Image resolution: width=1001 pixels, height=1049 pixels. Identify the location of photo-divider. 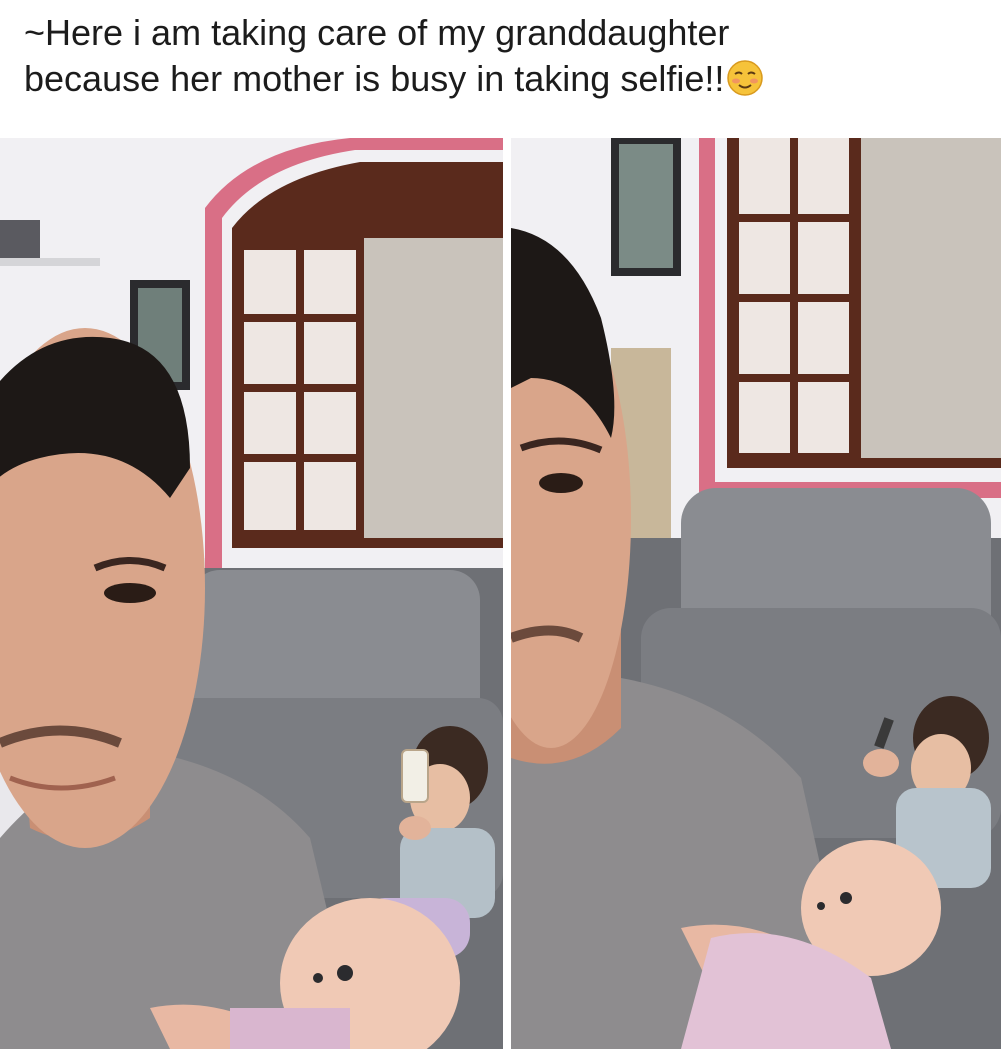
(507, 593).